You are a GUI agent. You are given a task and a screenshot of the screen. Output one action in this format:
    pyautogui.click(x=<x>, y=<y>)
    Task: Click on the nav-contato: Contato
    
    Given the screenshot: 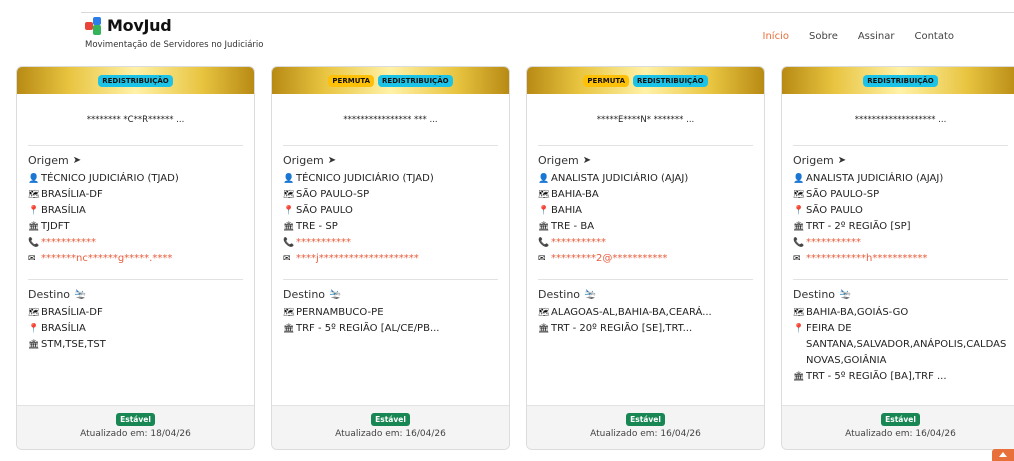 What is the action you would take?
    pyautogui.click(x=934, y=36)
    